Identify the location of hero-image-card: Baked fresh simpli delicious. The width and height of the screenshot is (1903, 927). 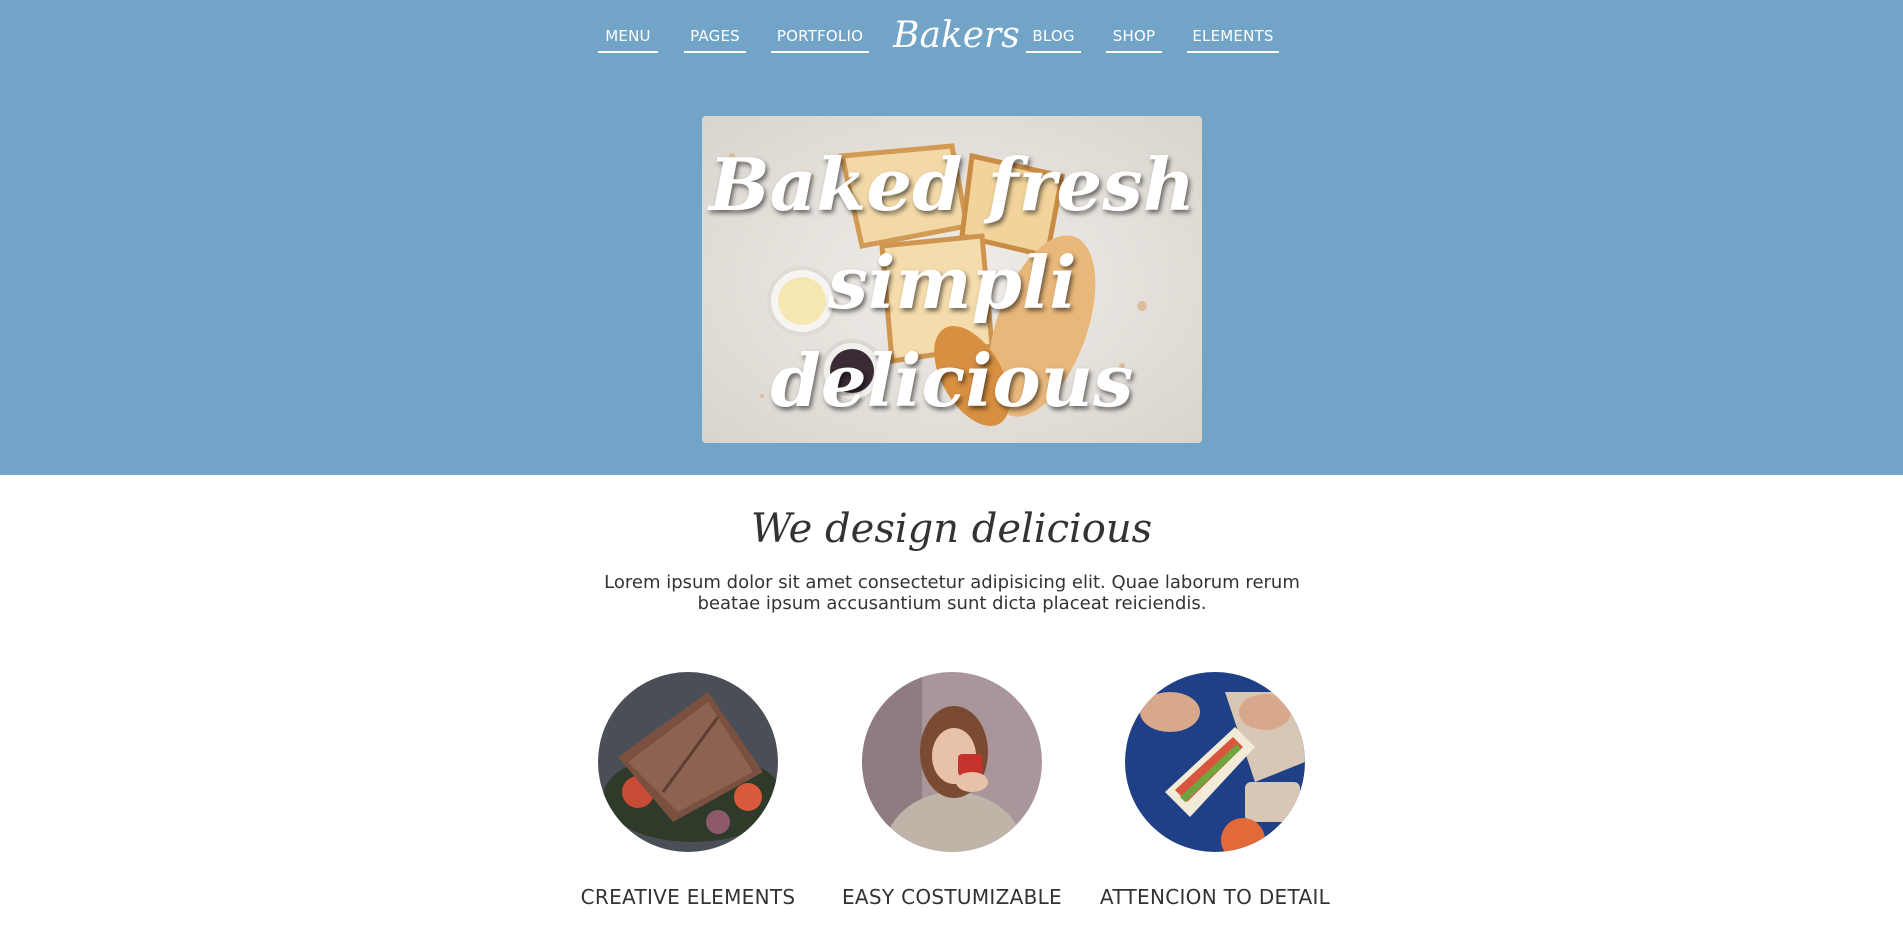
(952, 279).